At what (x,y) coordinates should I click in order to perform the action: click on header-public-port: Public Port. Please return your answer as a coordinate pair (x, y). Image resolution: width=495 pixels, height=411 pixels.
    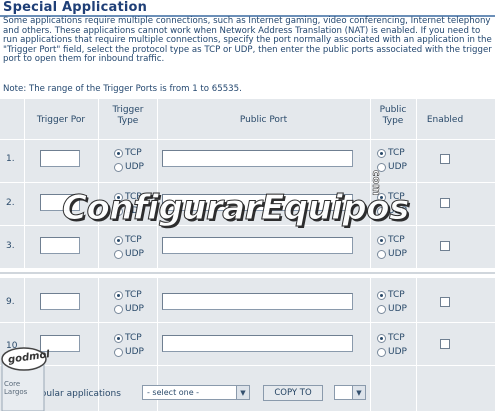
    Looking at the image, I should click on (263, 120).